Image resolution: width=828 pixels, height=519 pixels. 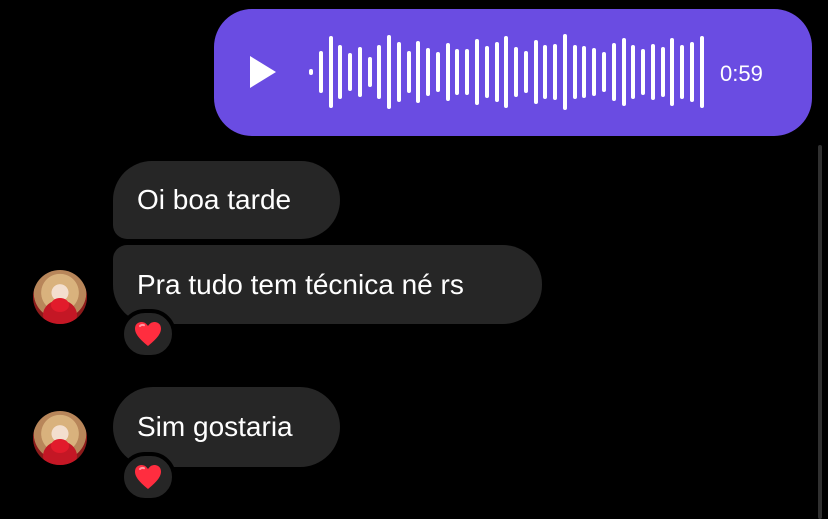 I want to click on message-text: Pra tudo tem técnica né rs, so click(x=300, y=284).